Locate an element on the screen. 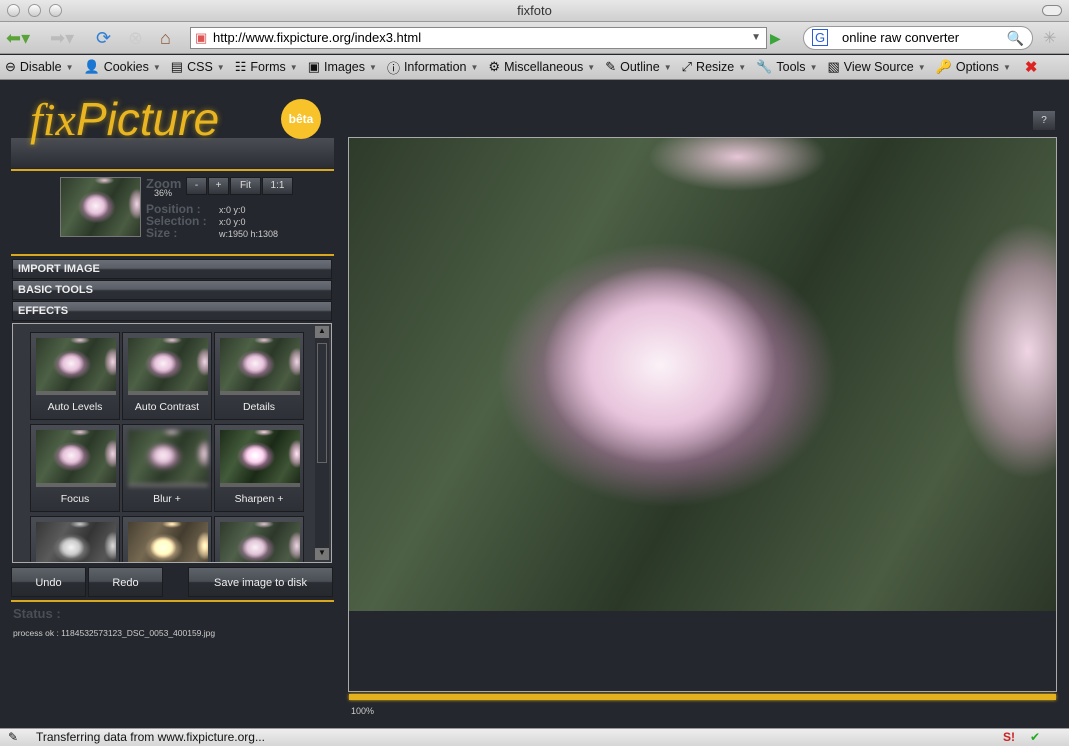  effects-scrollbar: ▲ ▼ is located at coordinates (322, 443).